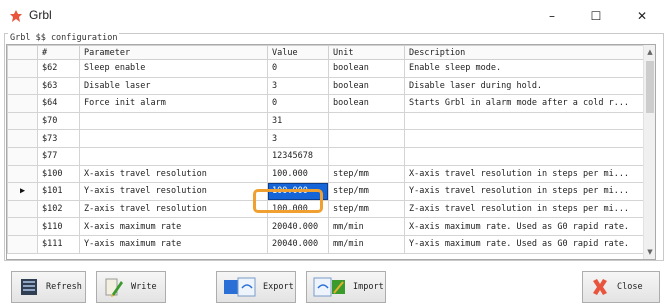 This screenshot has width=668, height=305. Describe the element at coordinates (131, 287) in the screenshot. I see `write-button: Write` at that location.